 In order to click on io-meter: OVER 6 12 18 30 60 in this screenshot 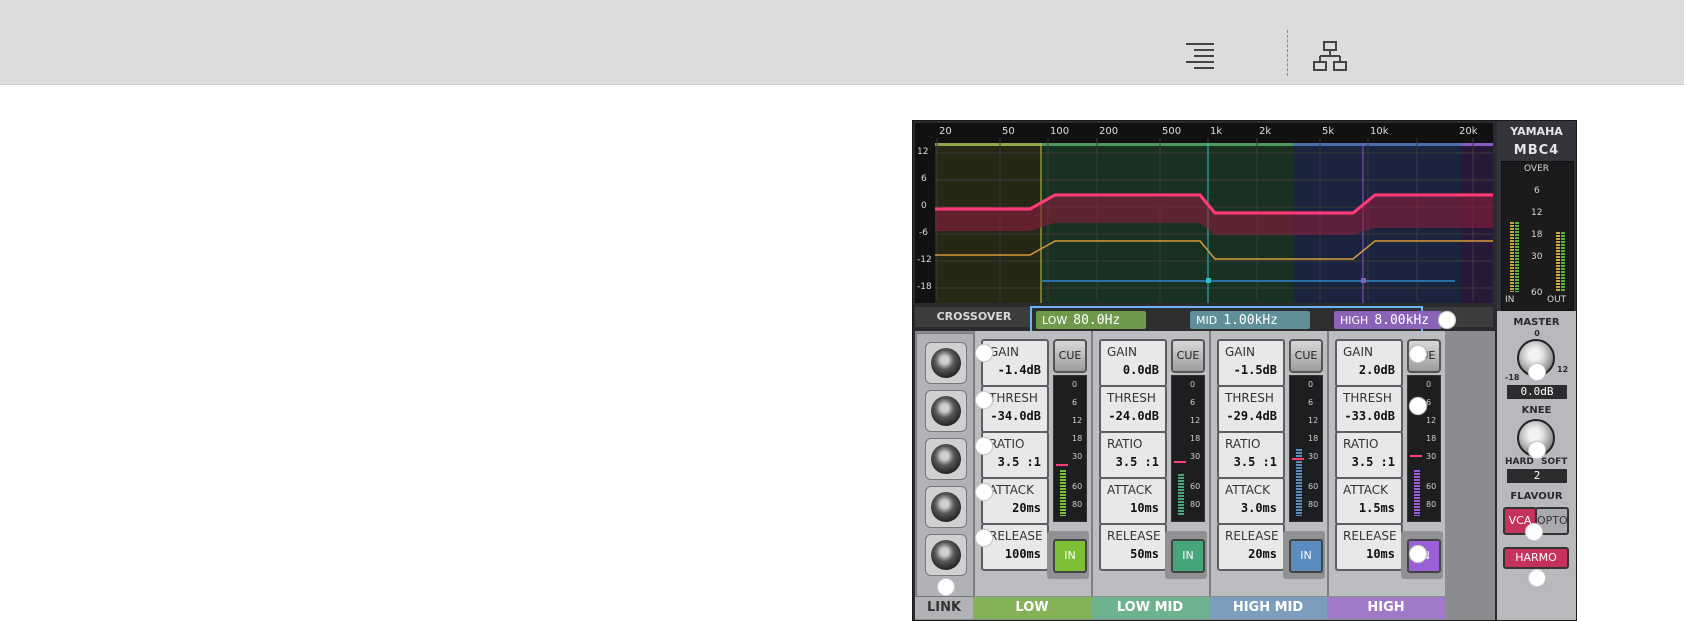, I will do `click(1537, 236)`.